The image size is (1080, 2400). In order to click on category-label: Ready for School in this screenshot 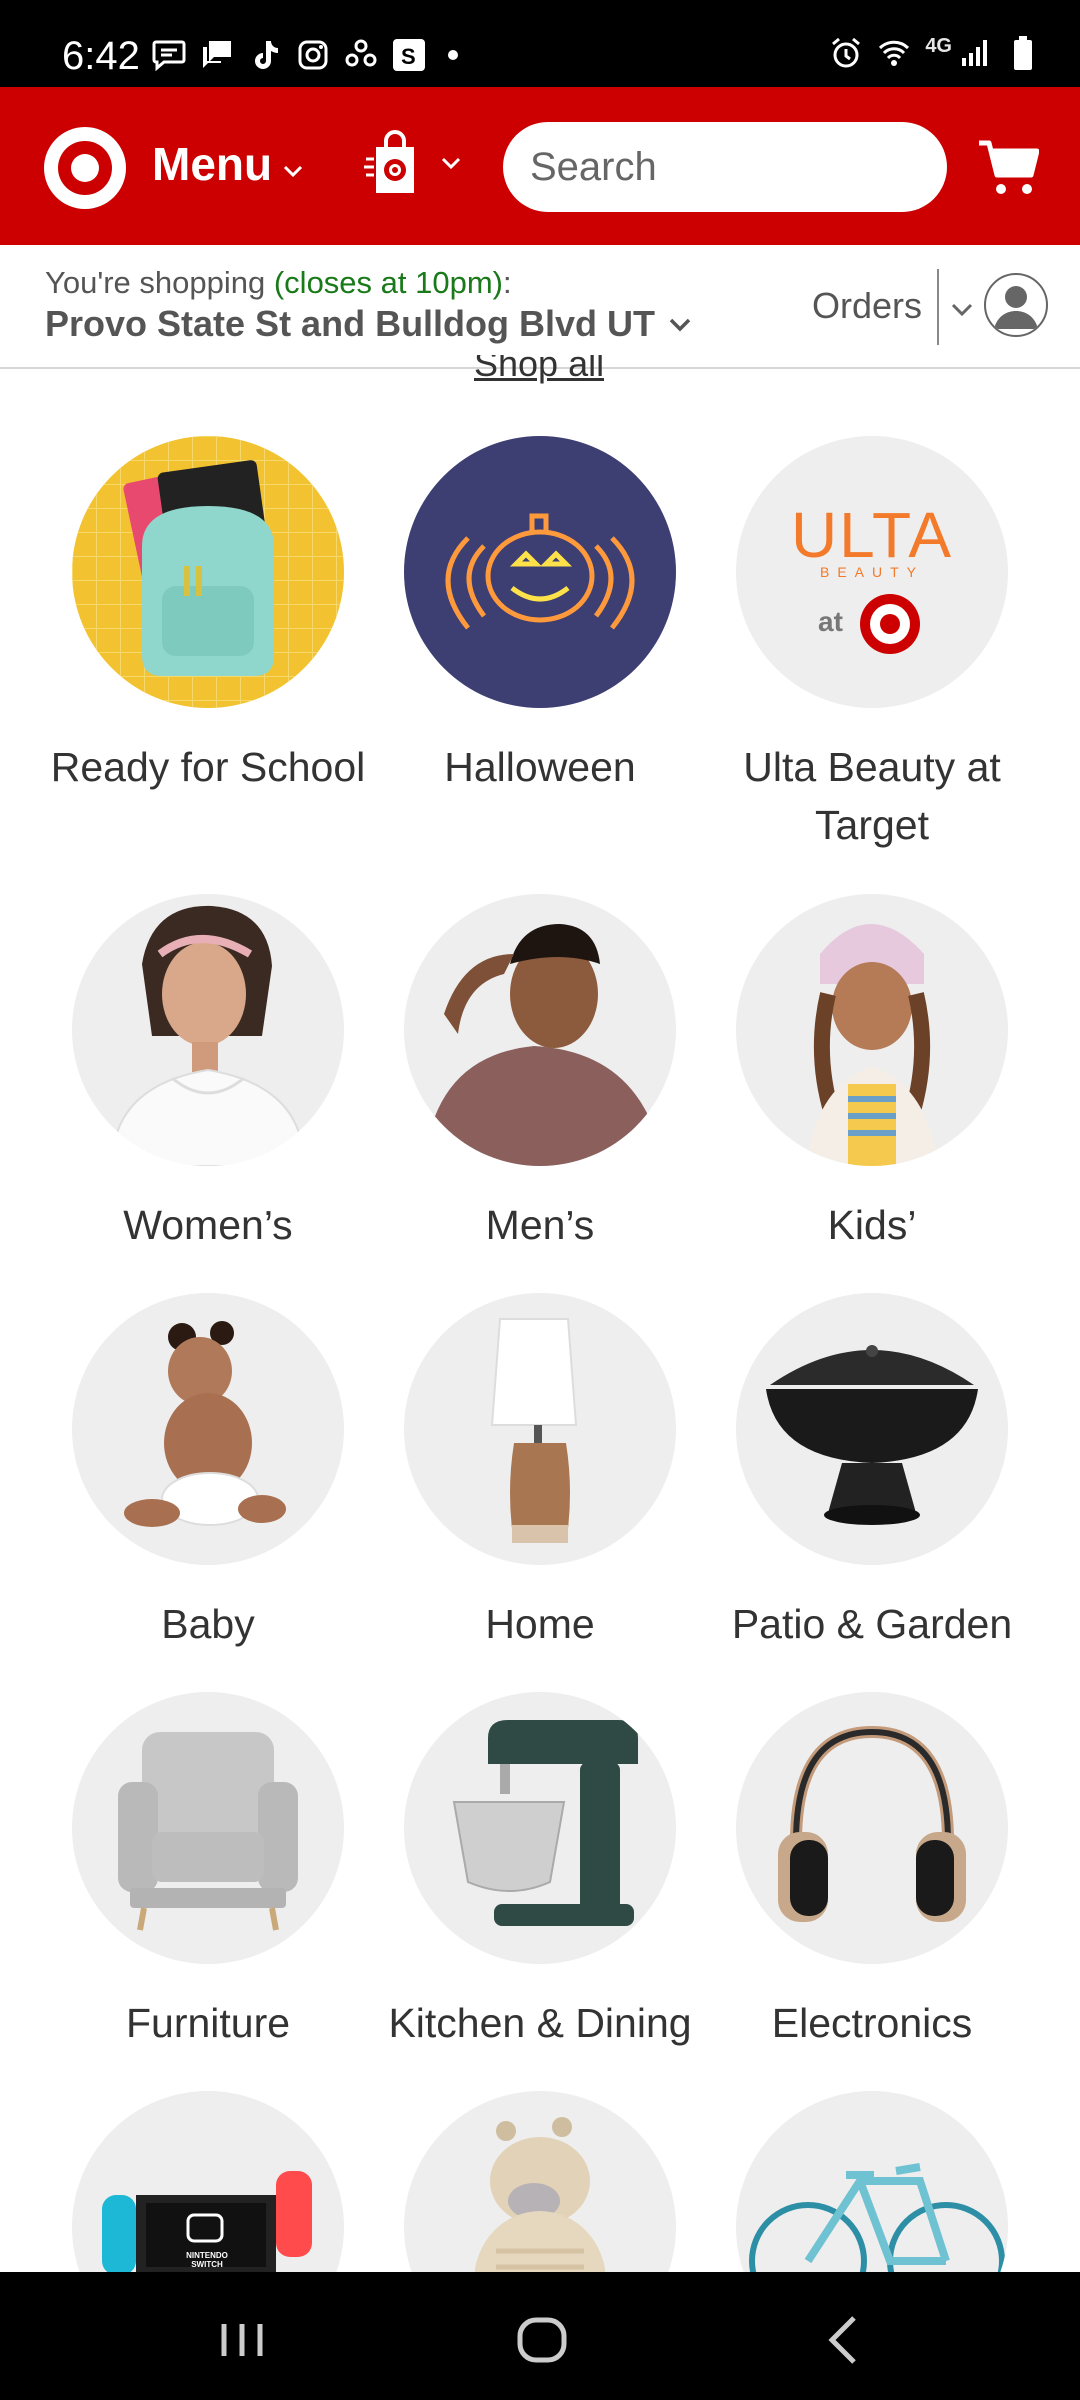, I will do `click(208, 767)`.